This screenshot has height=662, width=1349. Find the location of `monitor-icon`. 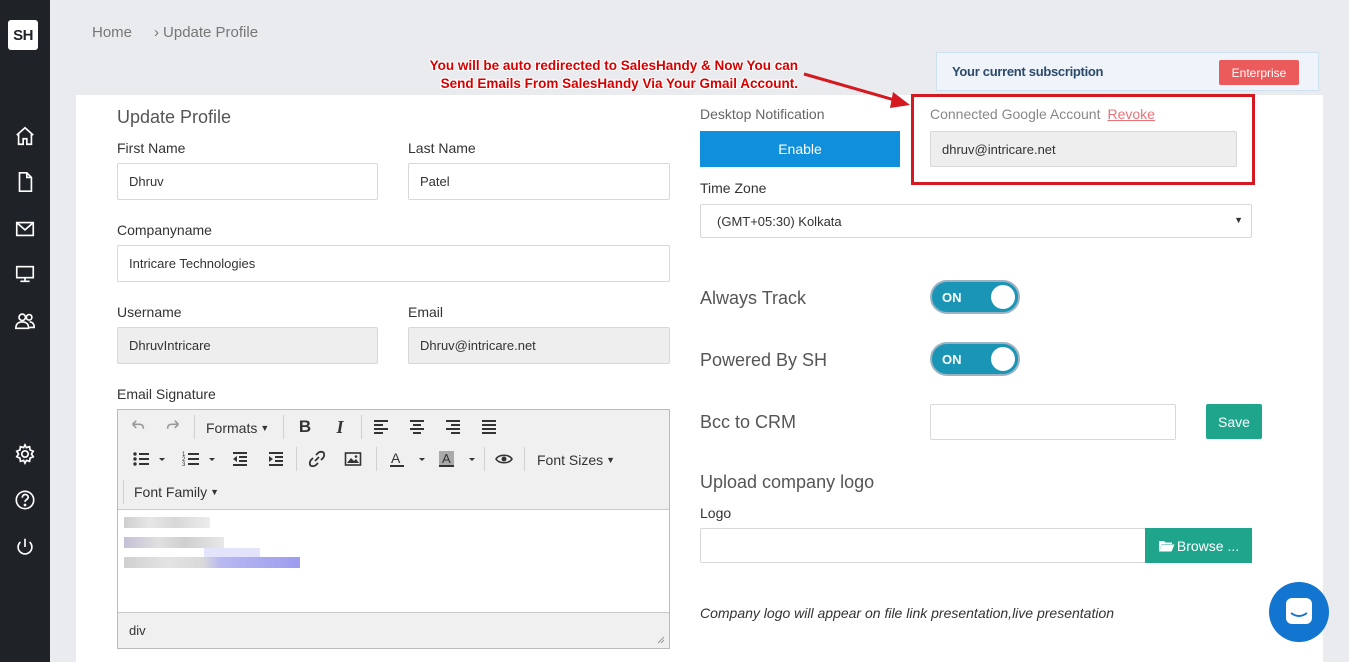

monitor-icon is located at coordinates (25, 274).